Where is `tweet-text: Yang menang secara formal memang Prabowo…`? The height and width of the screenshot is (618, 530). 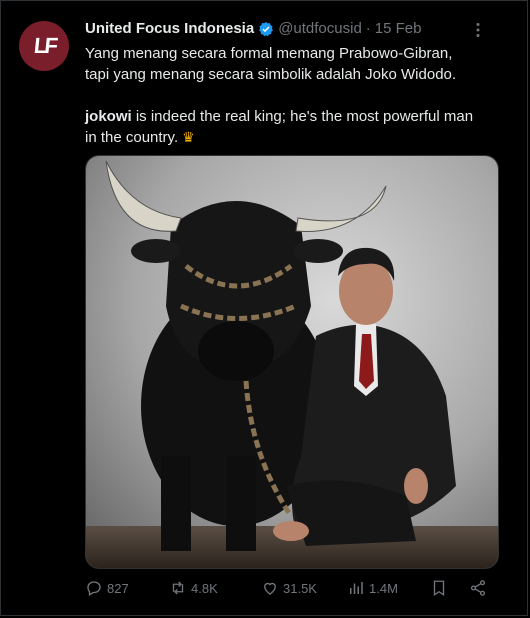 tweet-text: Yang menang secara formal memang Prabowo… is located at coordinates (295, 95).